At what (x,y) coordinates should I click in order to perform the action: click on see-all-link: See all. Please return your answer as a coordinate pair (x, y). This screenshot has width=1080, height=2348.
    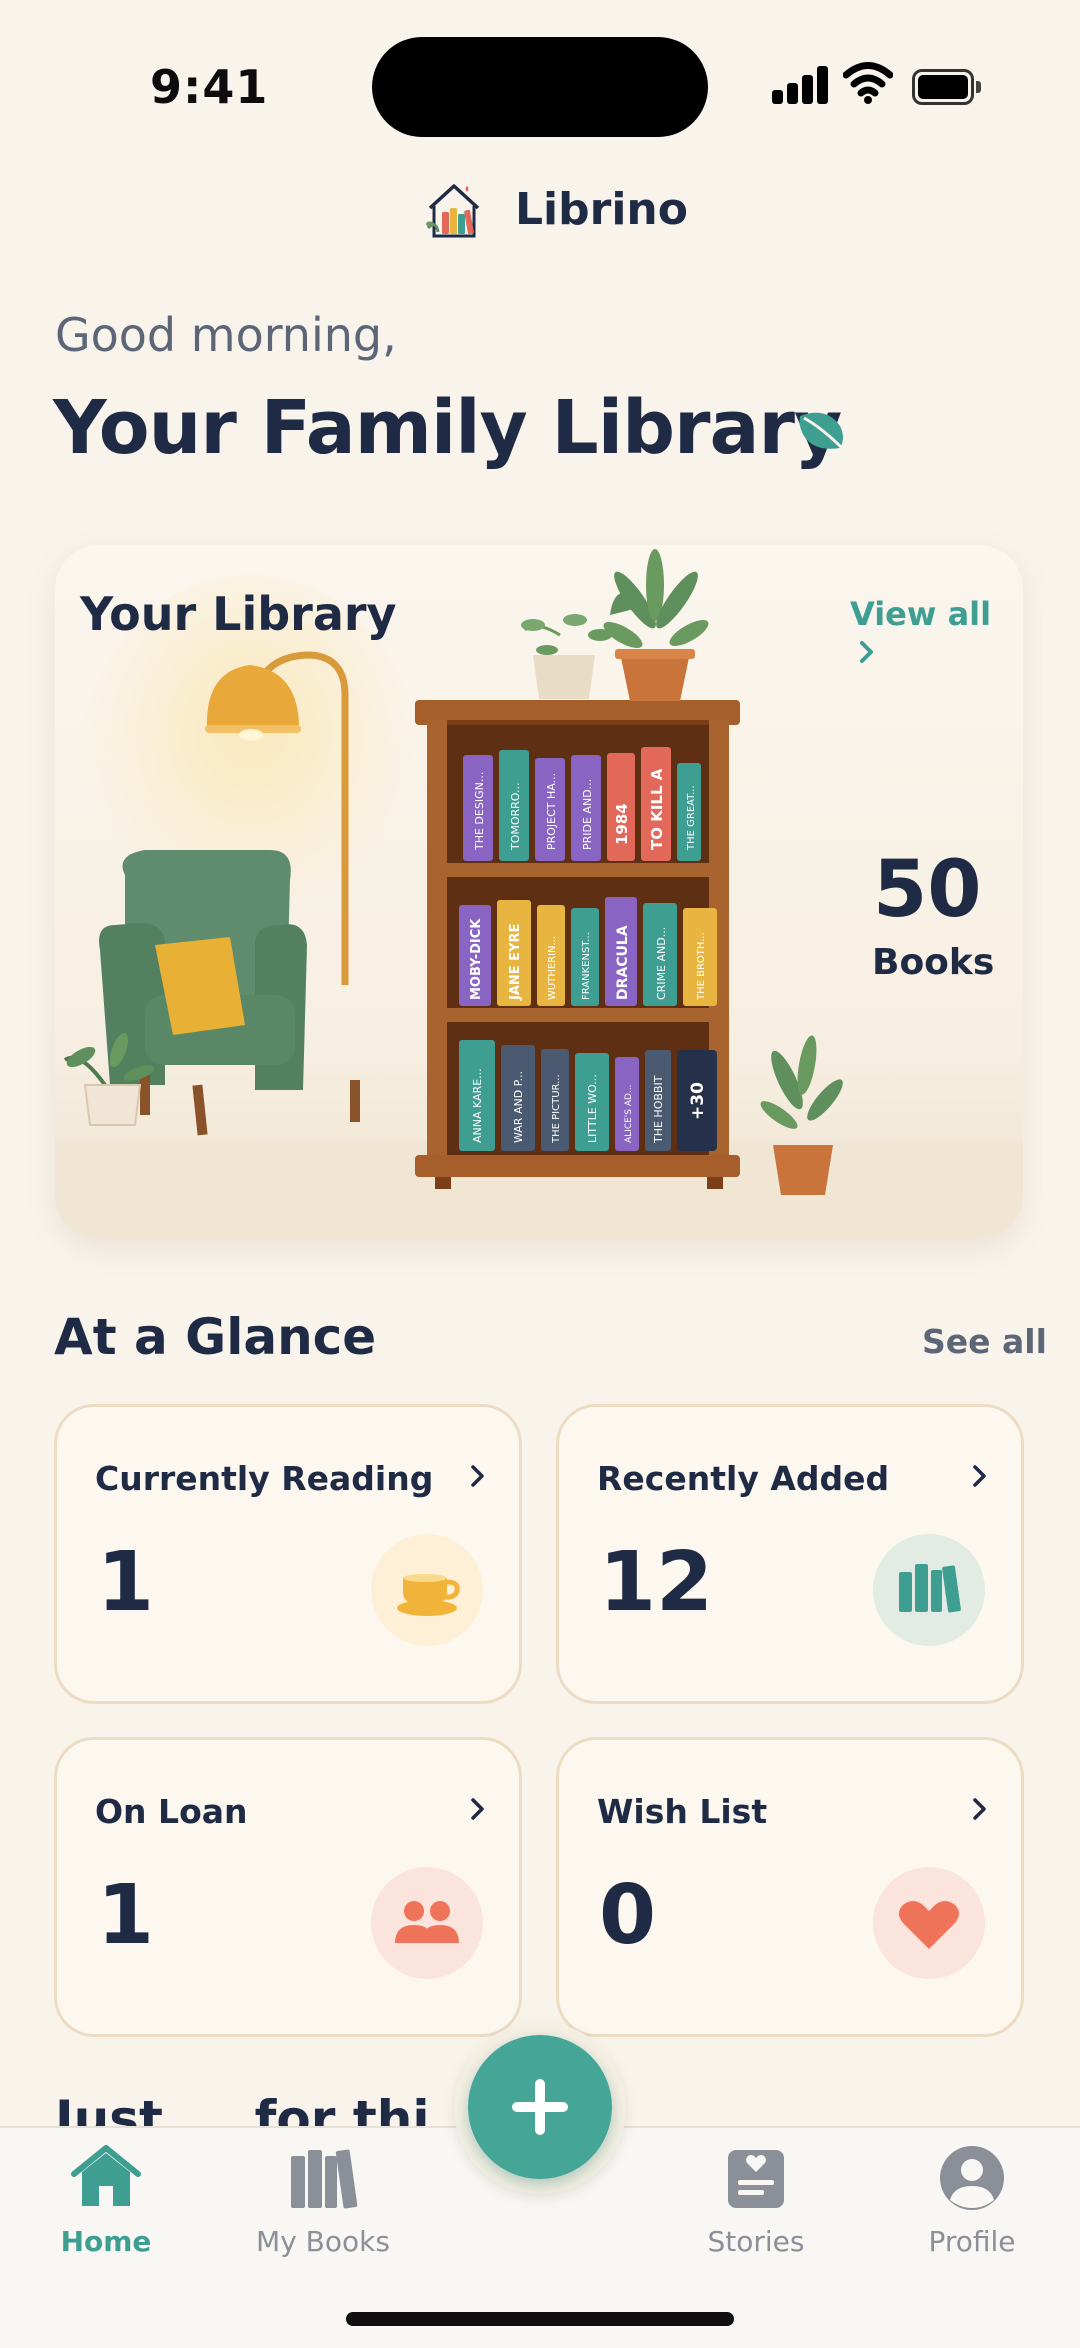
    Looking at the image, I should click on (984, 1341).